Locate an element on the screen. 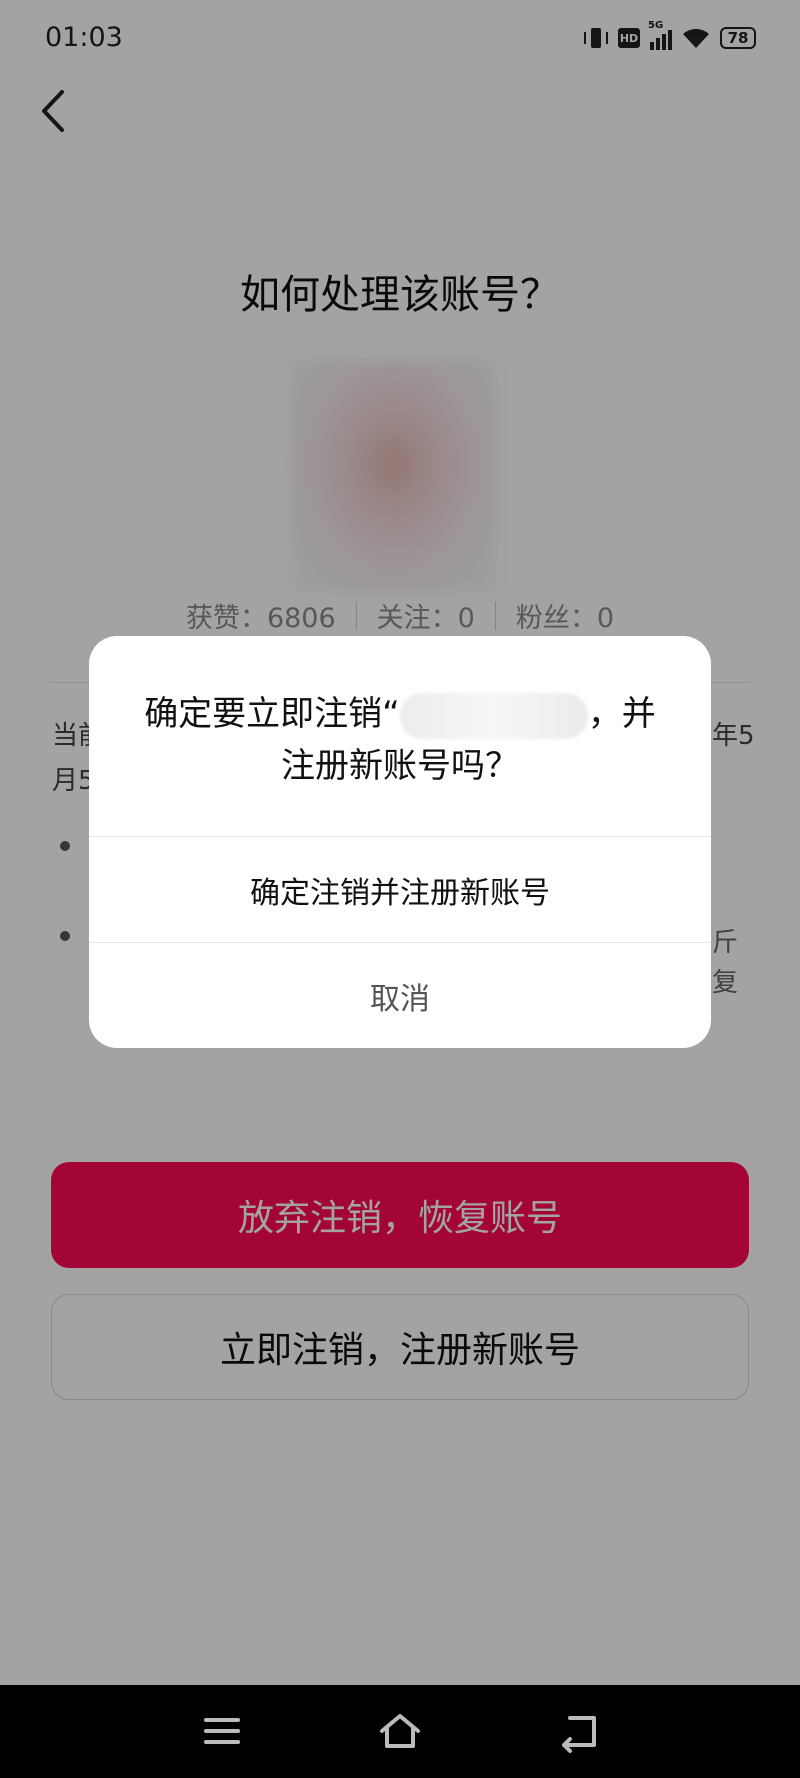 The width and height of the screenshot is (800, 1778). confirm-cancel-register-button: 确定注销并注册新账号 is located at coordinates (400, 889).